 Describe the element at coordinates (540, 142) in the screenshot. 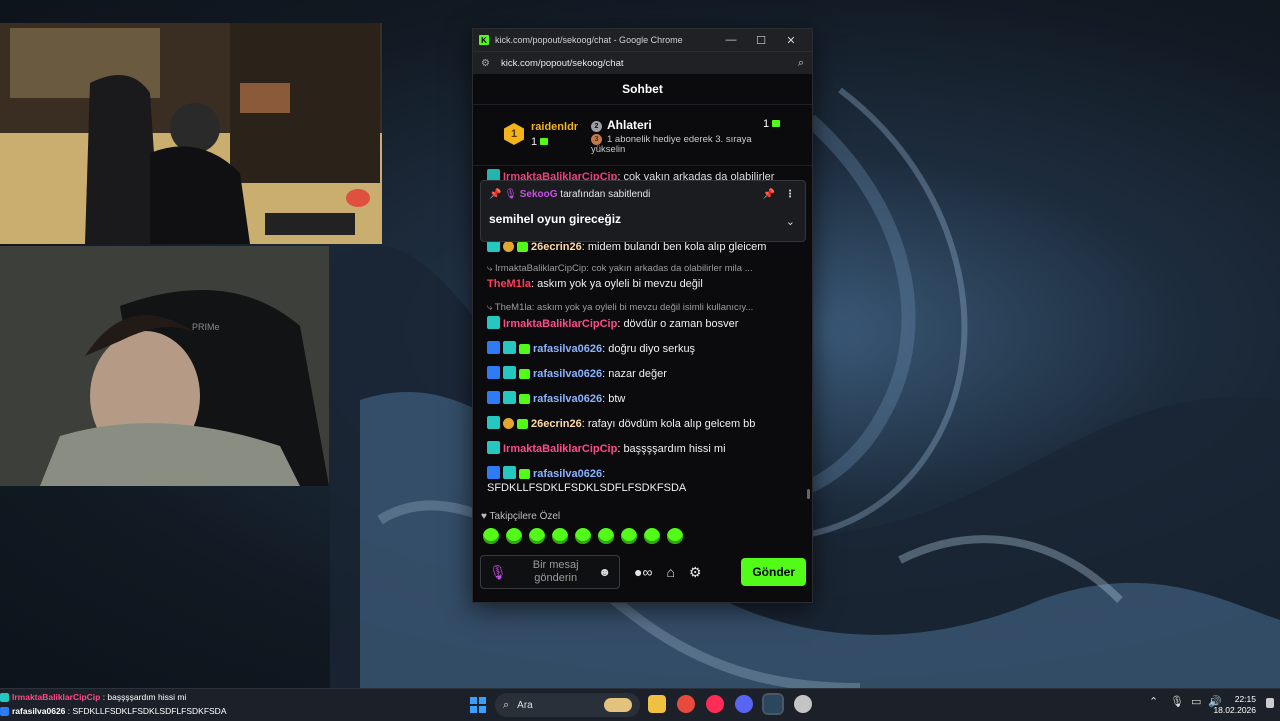

I see `leader-first-count: 1` at that location.